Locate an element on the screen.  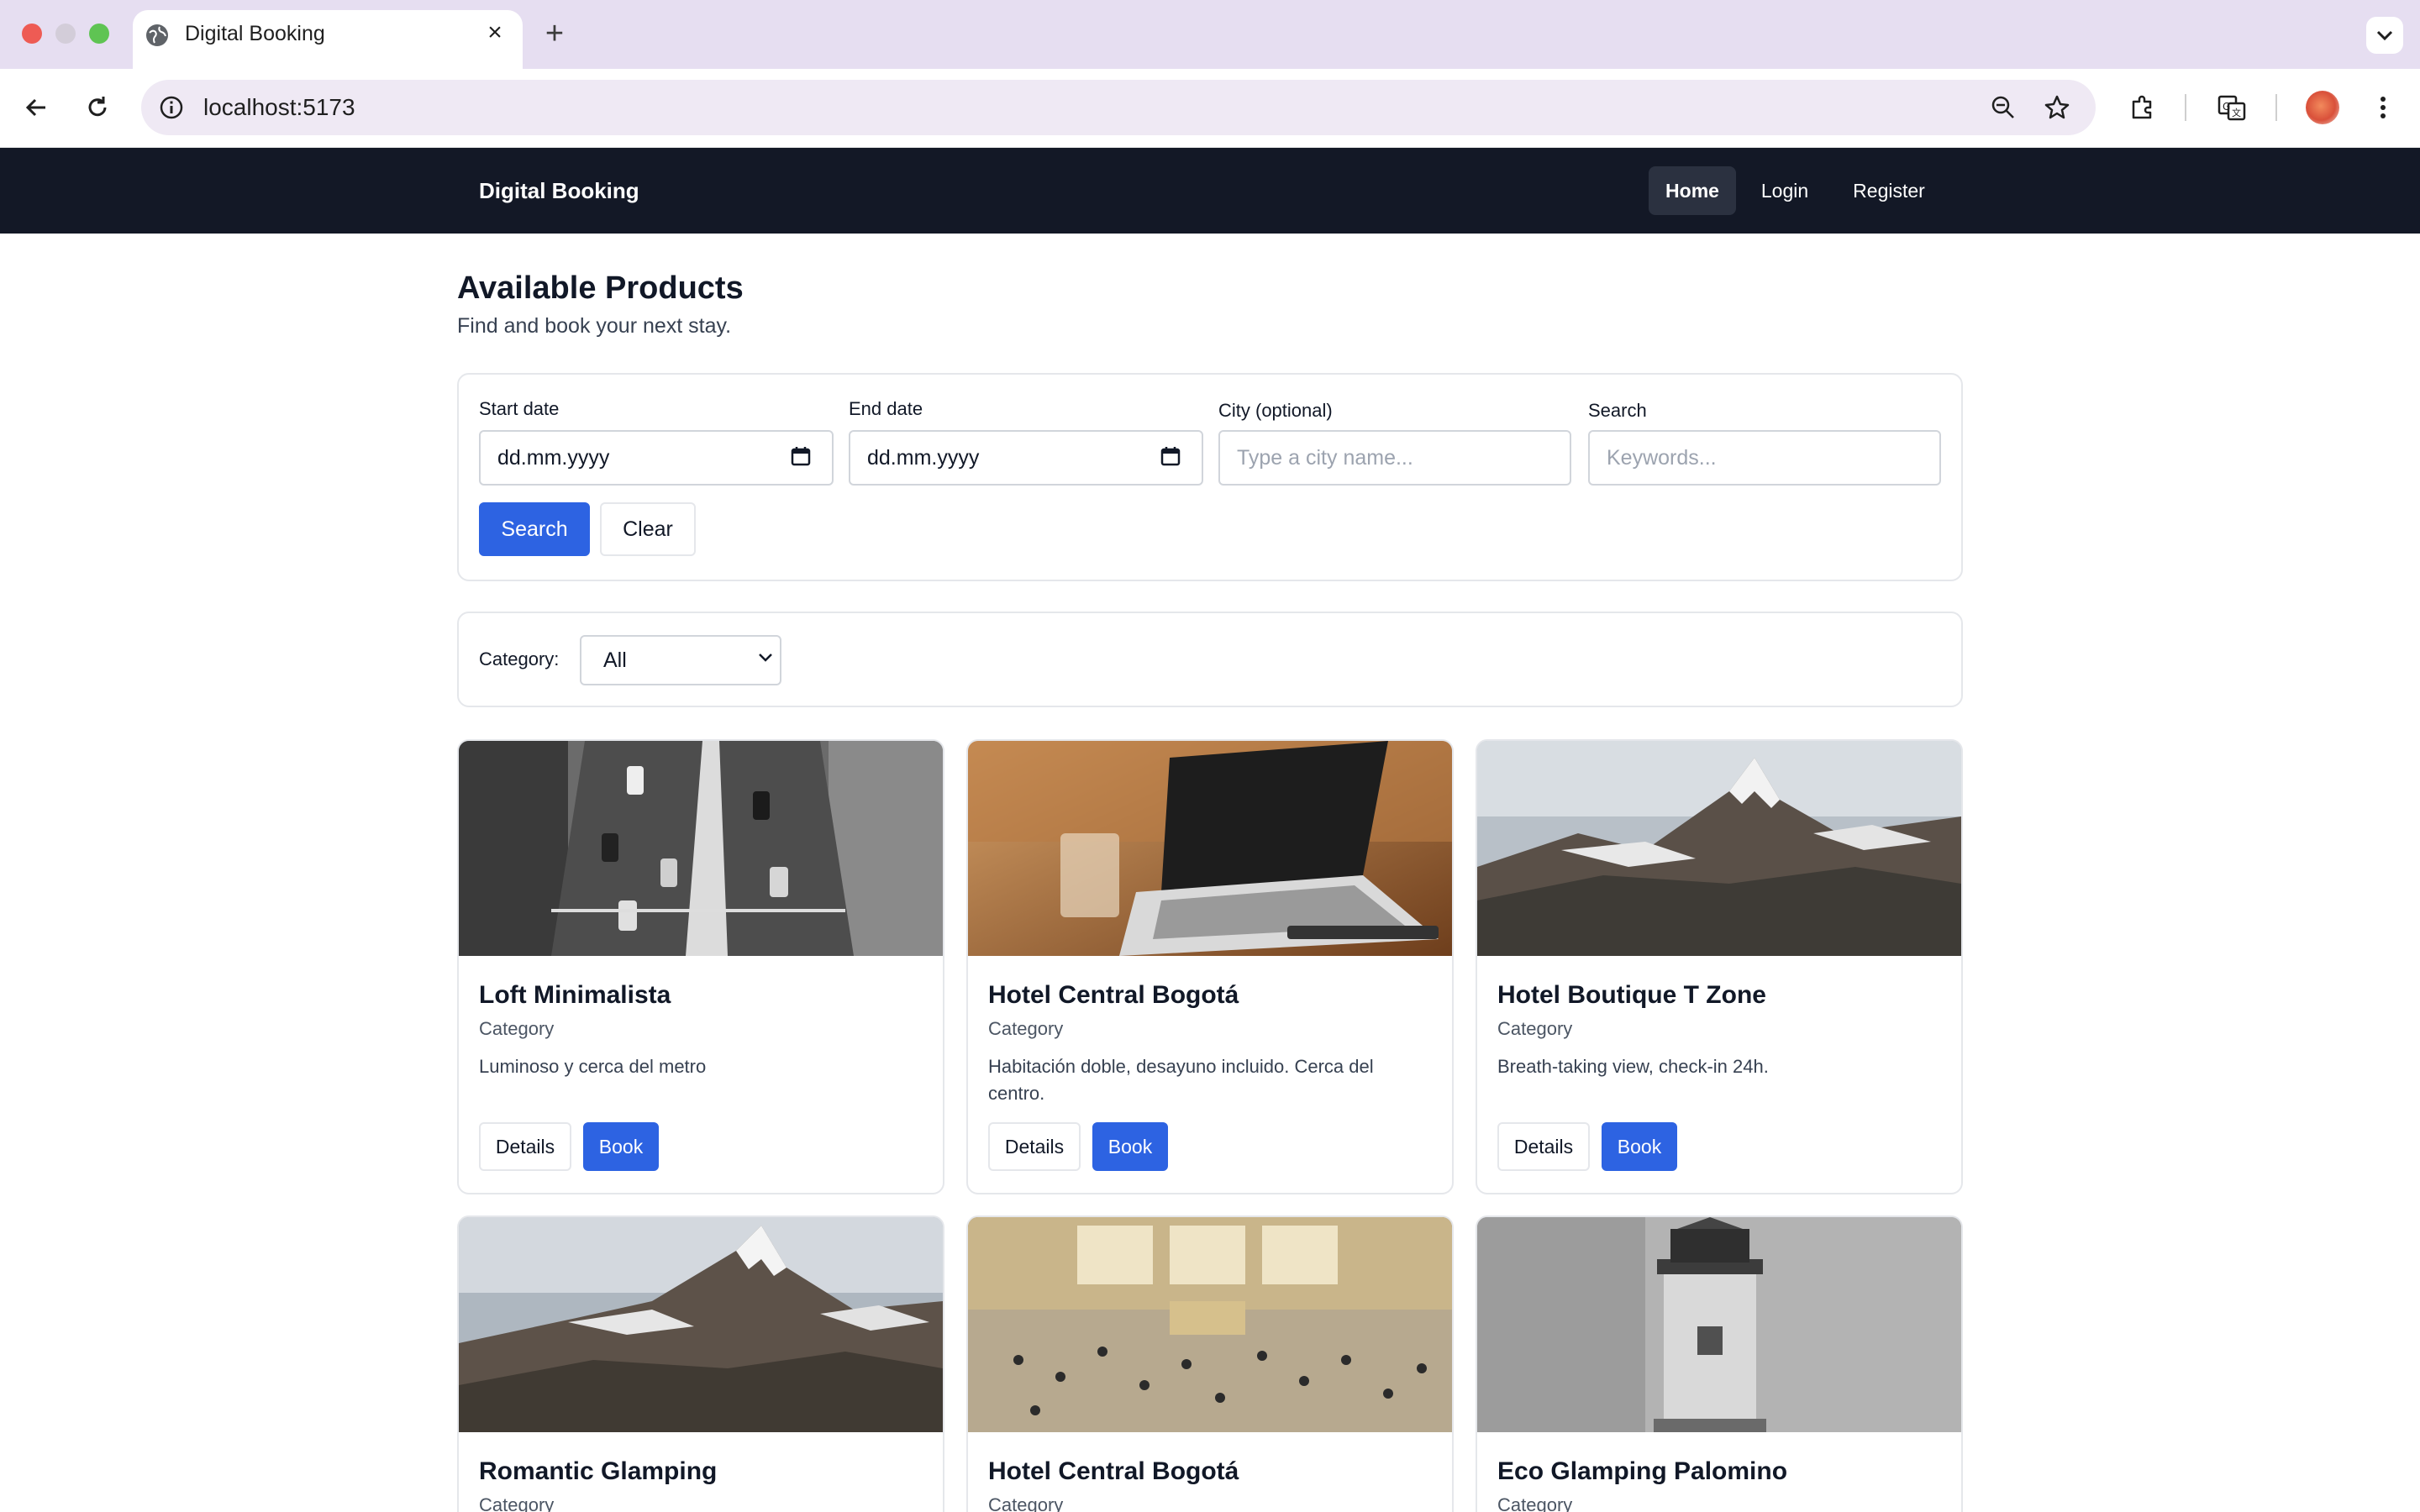
product-card: Romantic Glamping Category is located at coordinates (701, 1363).